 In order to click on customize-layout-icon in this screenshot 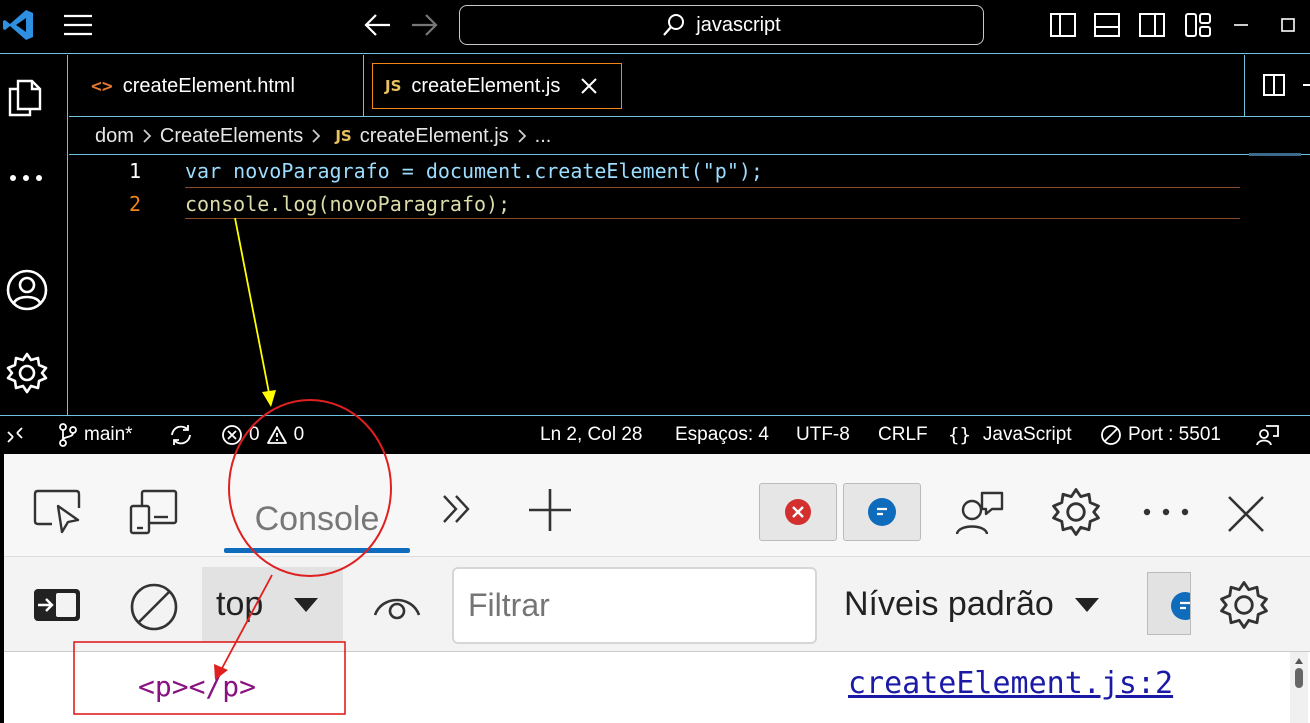, I will do `click(1198, 25)`.